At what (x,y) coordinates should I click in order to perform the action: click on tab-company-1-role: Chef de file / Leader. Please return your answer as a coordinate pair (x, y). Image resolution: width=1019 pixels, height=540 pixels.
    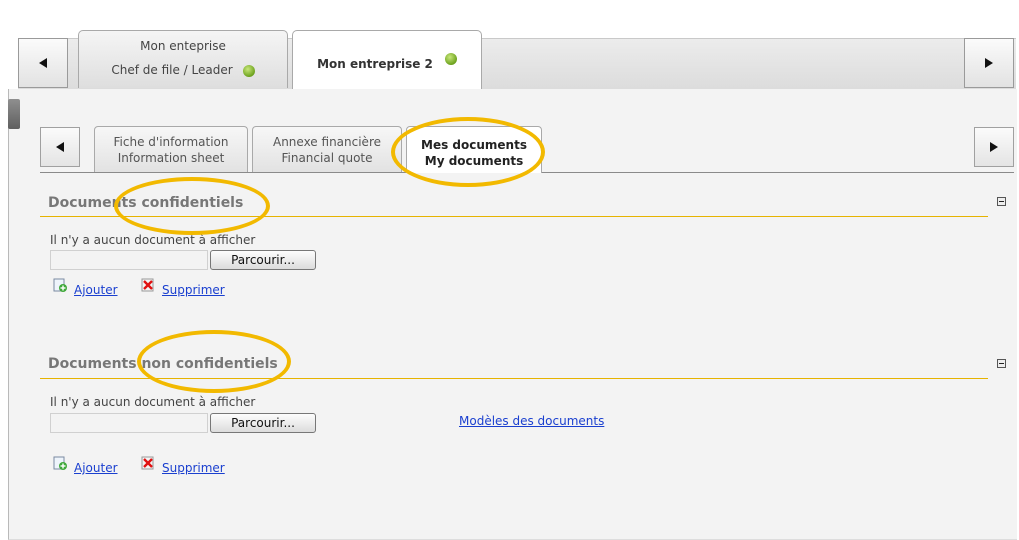
    Looking at the image, I should click on (183, 70).